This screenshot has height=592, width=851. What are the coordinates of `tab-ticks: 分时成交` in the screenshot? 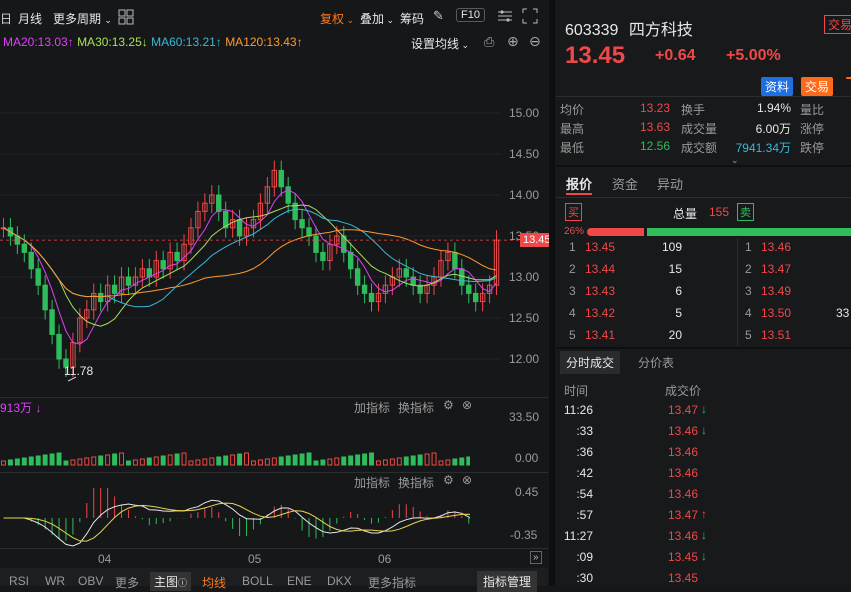 It's located at (590, 362).